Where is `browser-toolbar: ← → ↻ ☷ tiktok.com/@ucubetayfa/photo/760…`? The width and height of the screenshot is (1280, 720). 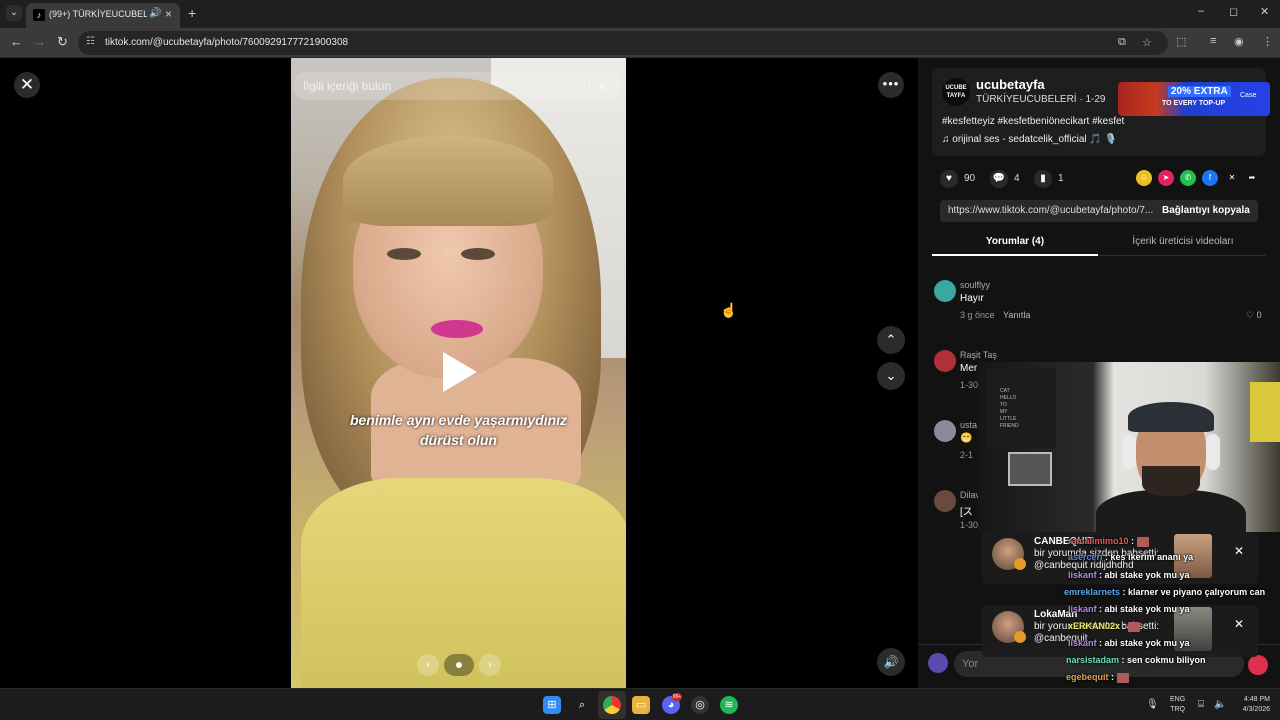 browser-toolbar: ← → ↻ ☷ tiktok.com/@ucubetayfa/photo/760… is located at coordinates (640, 43).